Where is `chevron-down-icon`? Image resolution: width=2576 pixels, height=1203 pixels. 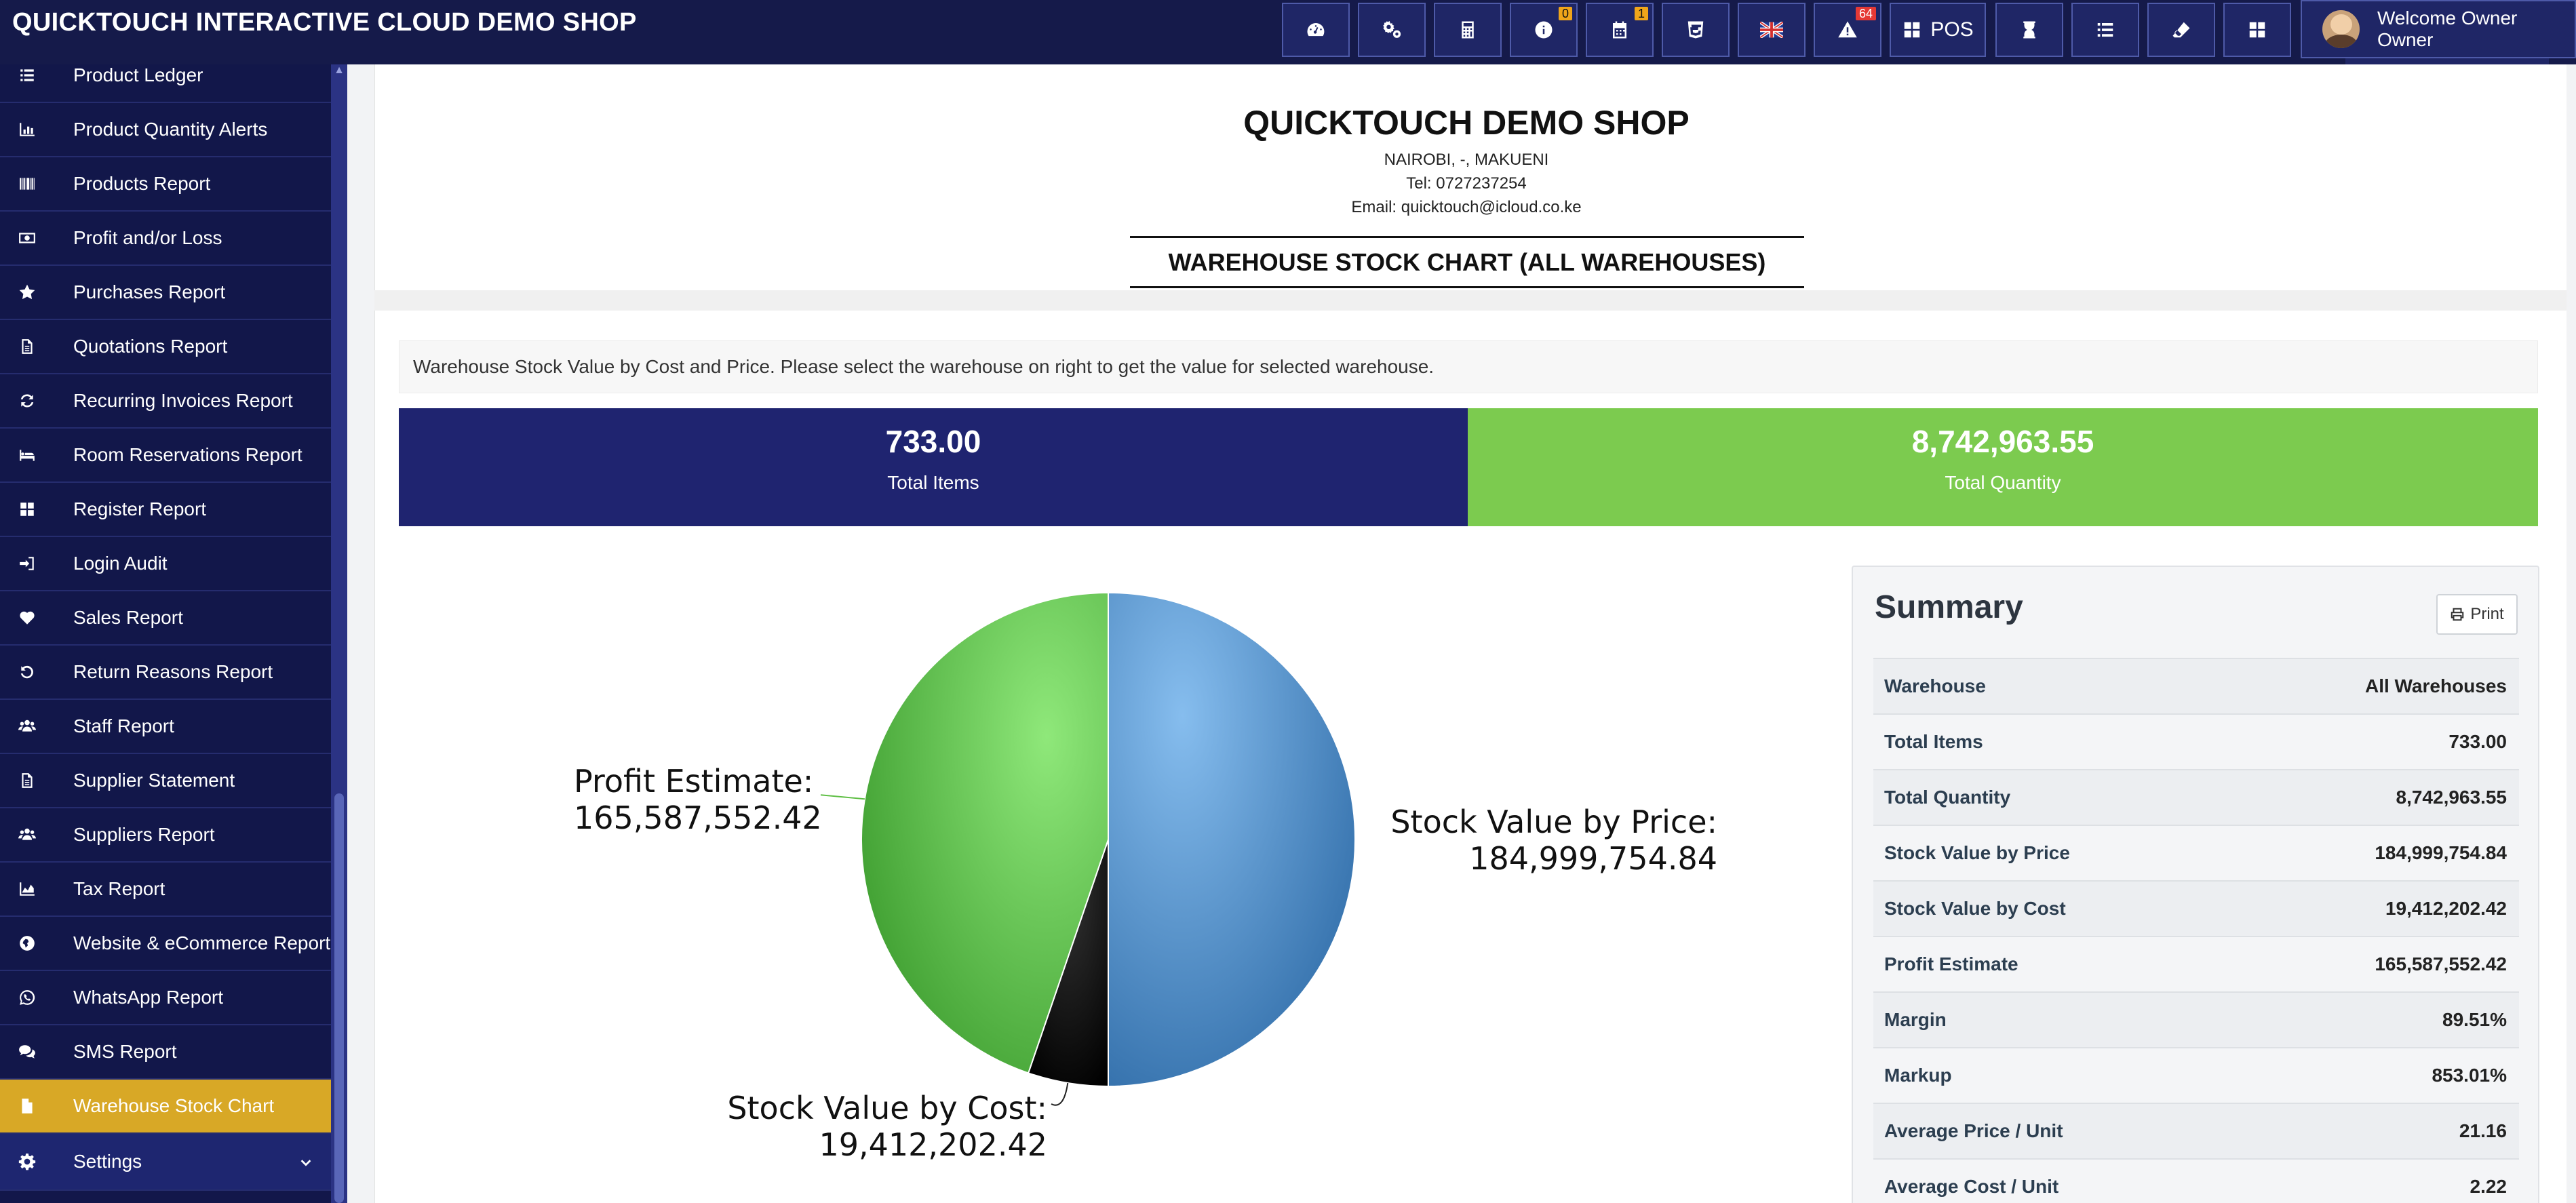
chevron-down-icon is located at coordinates (307, 1161).